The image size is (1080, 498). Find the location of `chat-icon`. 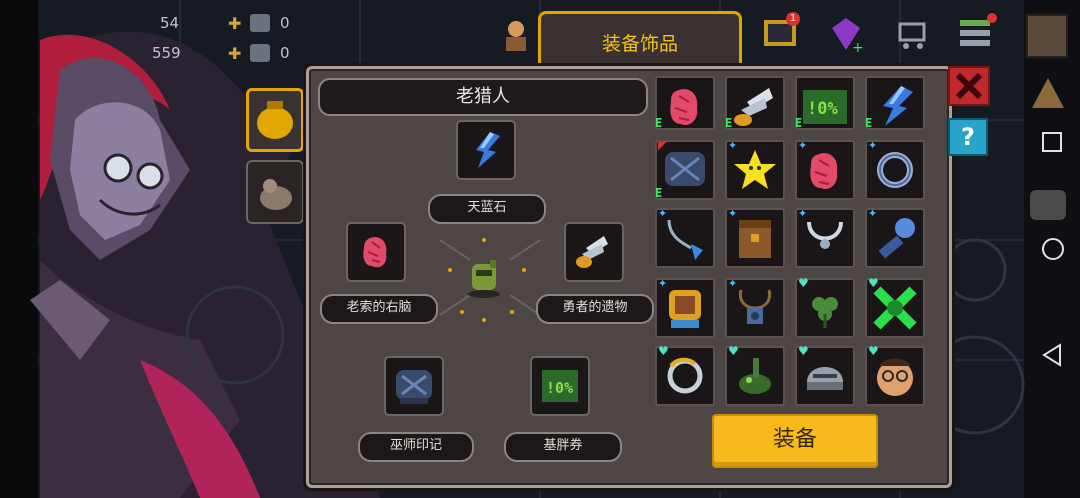

chat-icon is located at coordinates (1048, 205).